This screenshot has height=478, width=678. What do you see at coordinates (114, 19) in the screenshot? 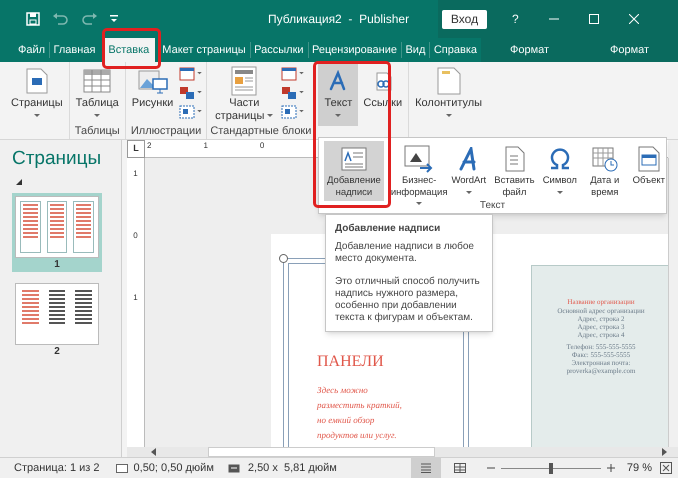
I see `customize-icon` at bounding box center [114, 19].